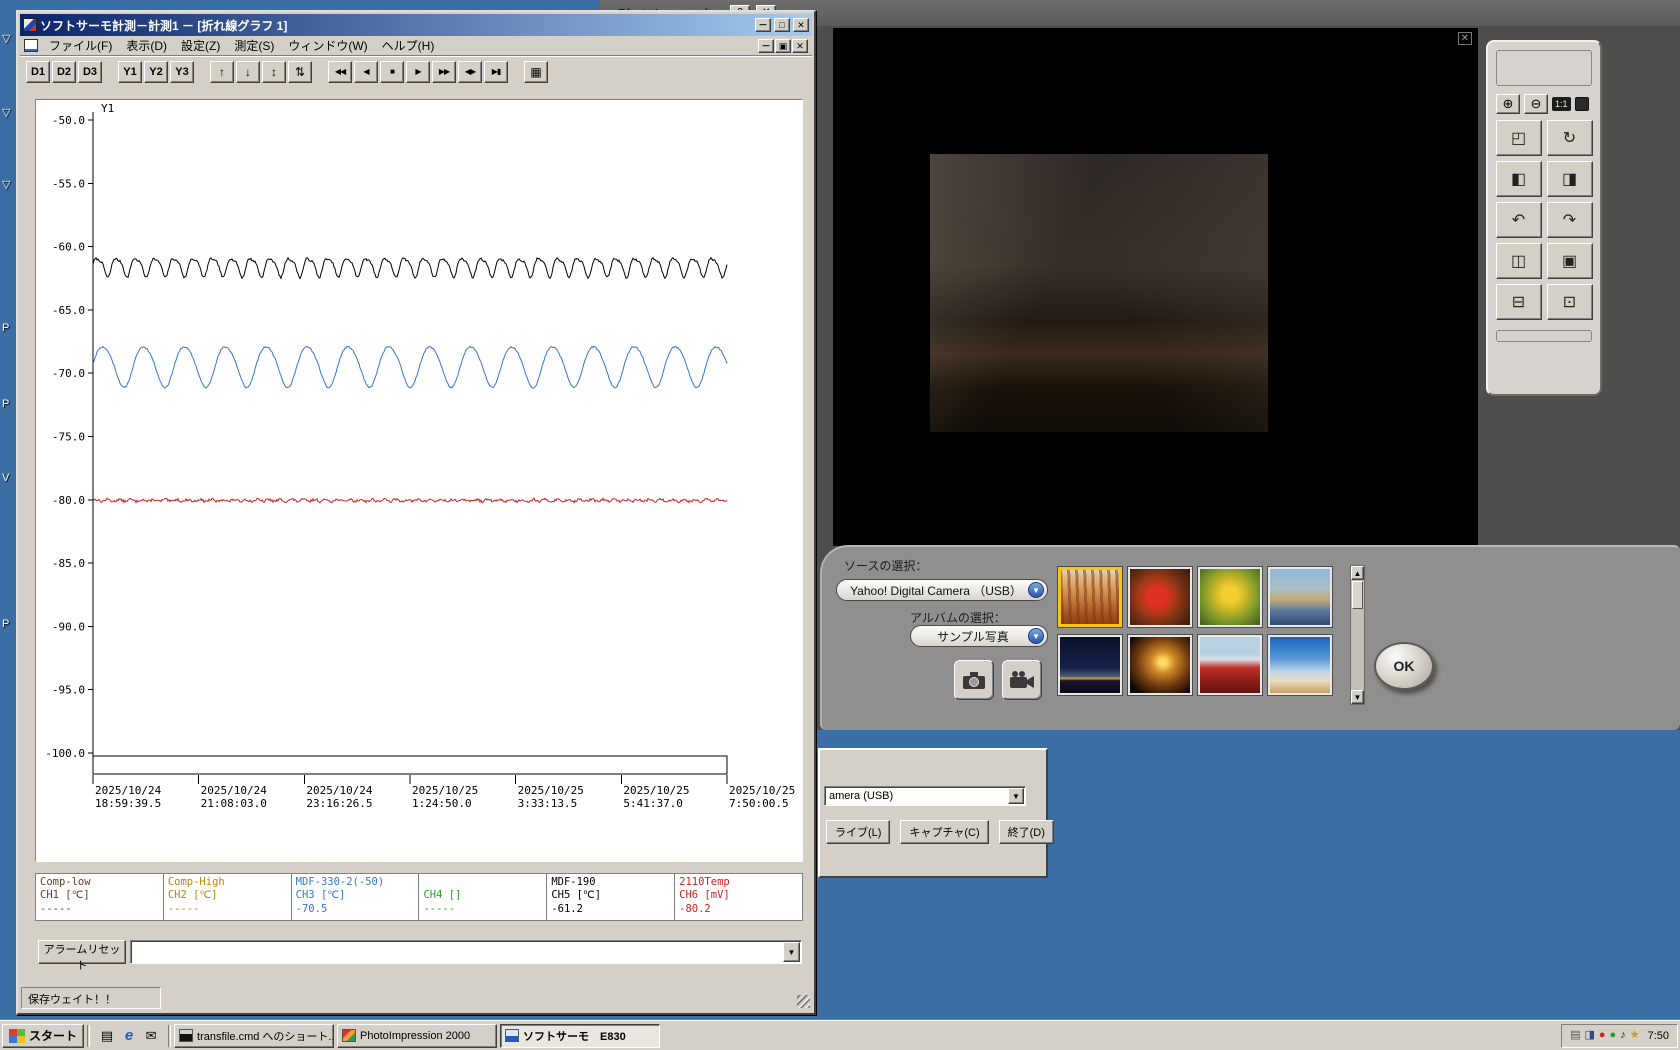  What do you see at coordinates (444, 71) in the screenshot?
I see `fast-forward-button: ▶▶` at bounding box center [444, 71].